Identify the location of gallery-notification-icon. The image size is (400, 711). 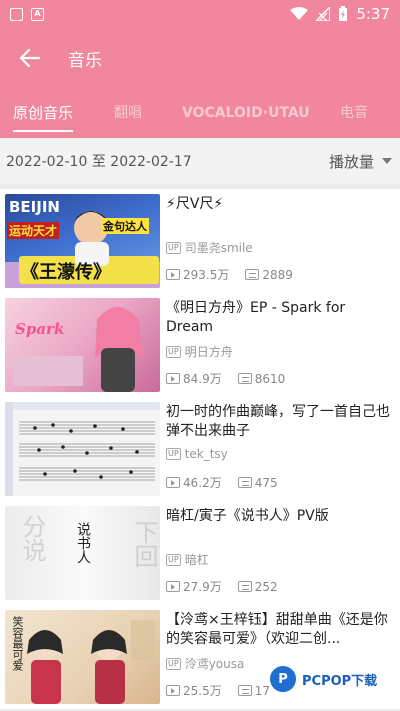
(16, 14).